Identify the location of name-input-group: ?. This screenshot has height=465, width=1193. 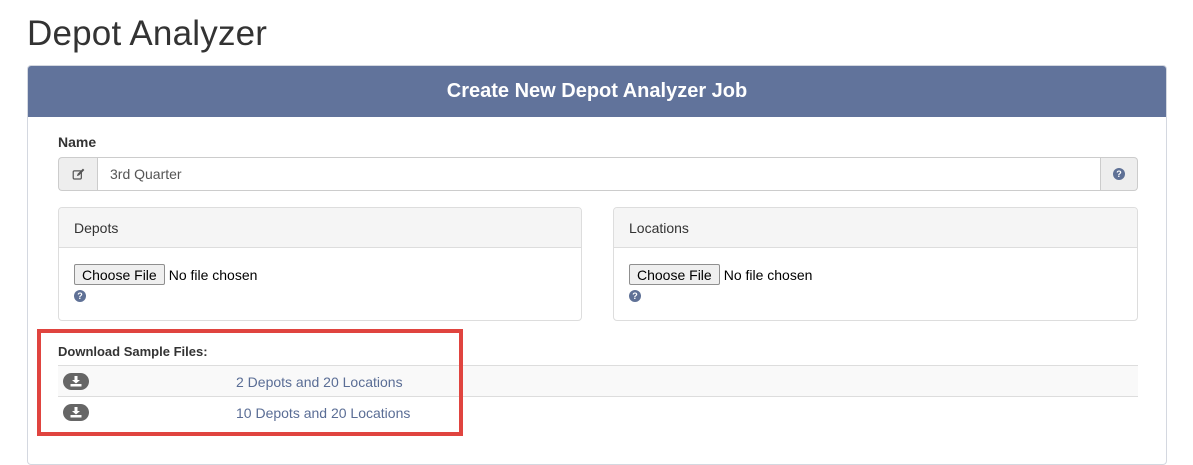
(598, 174).